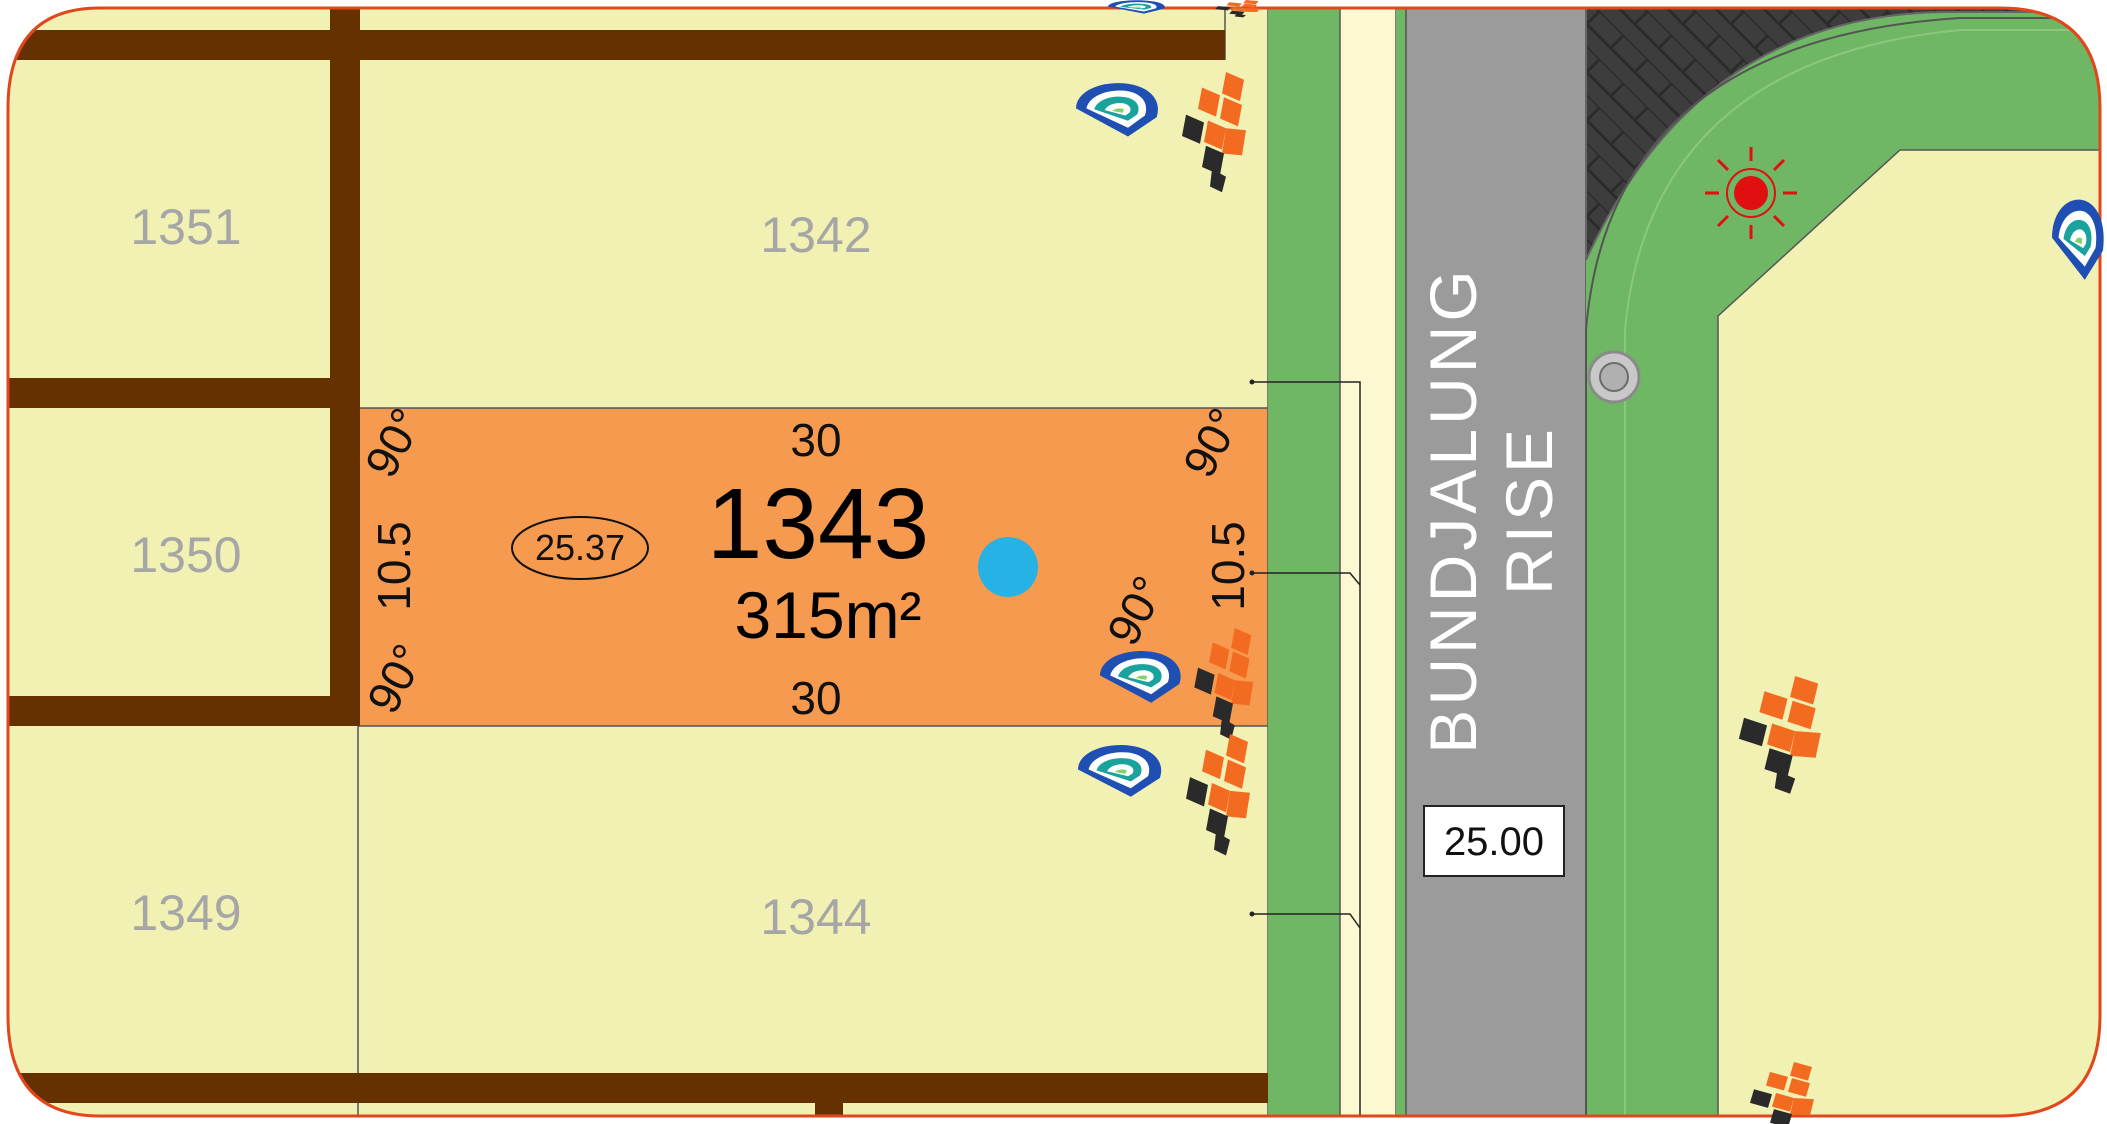 This screenshot has height=1124, width=2107. Describe the element at coordinates (185, 555) in the screenshot. I see `lot-label-1350: 1350` at that location.